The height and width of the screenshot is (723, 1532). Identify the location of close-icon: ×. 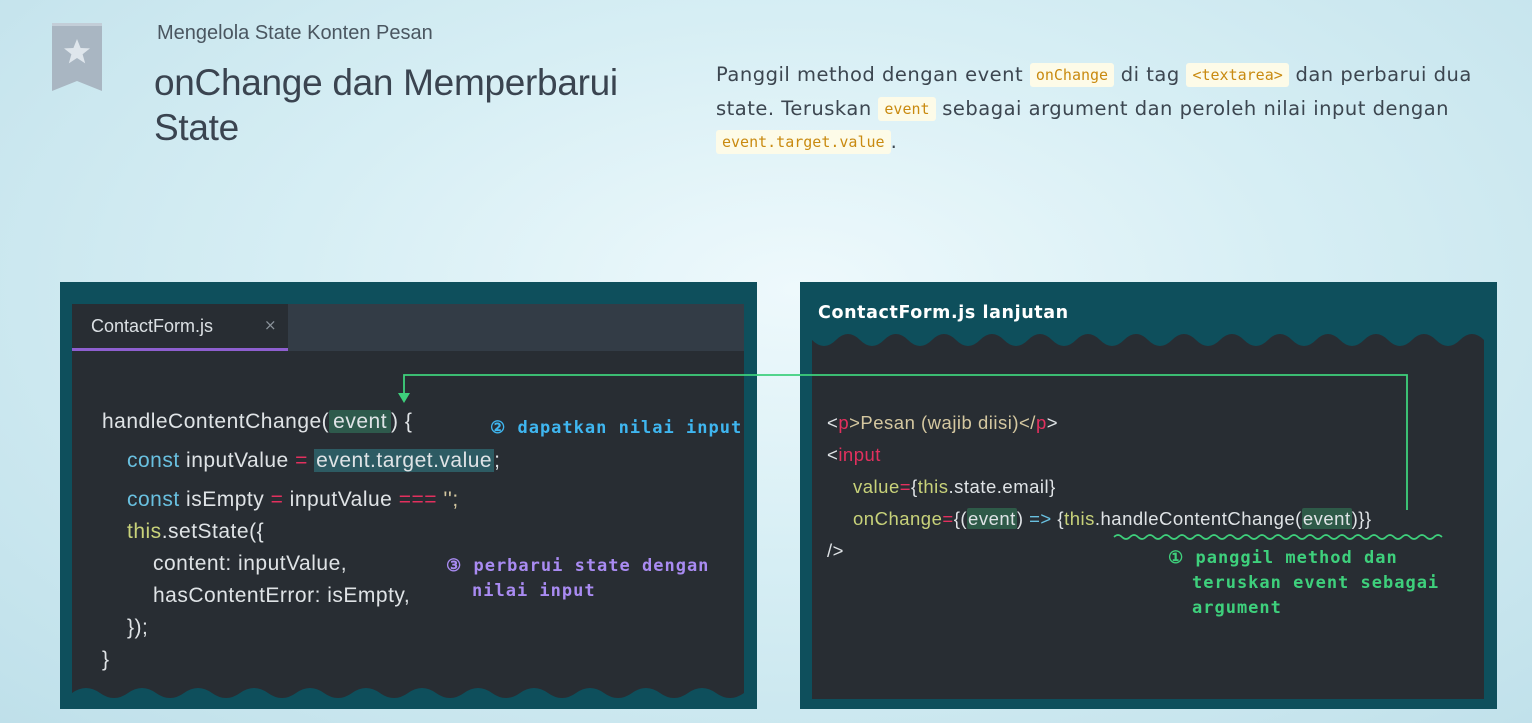
(270, 325).